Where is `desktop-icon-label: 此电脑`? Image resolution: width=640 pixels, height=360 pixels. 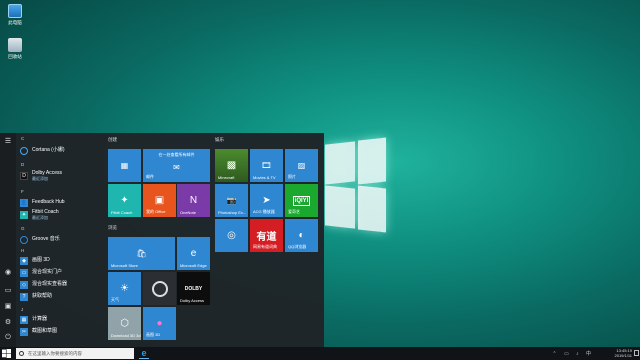 desktop-icon-label: 此电脑 is located at coordinates (15, 22).